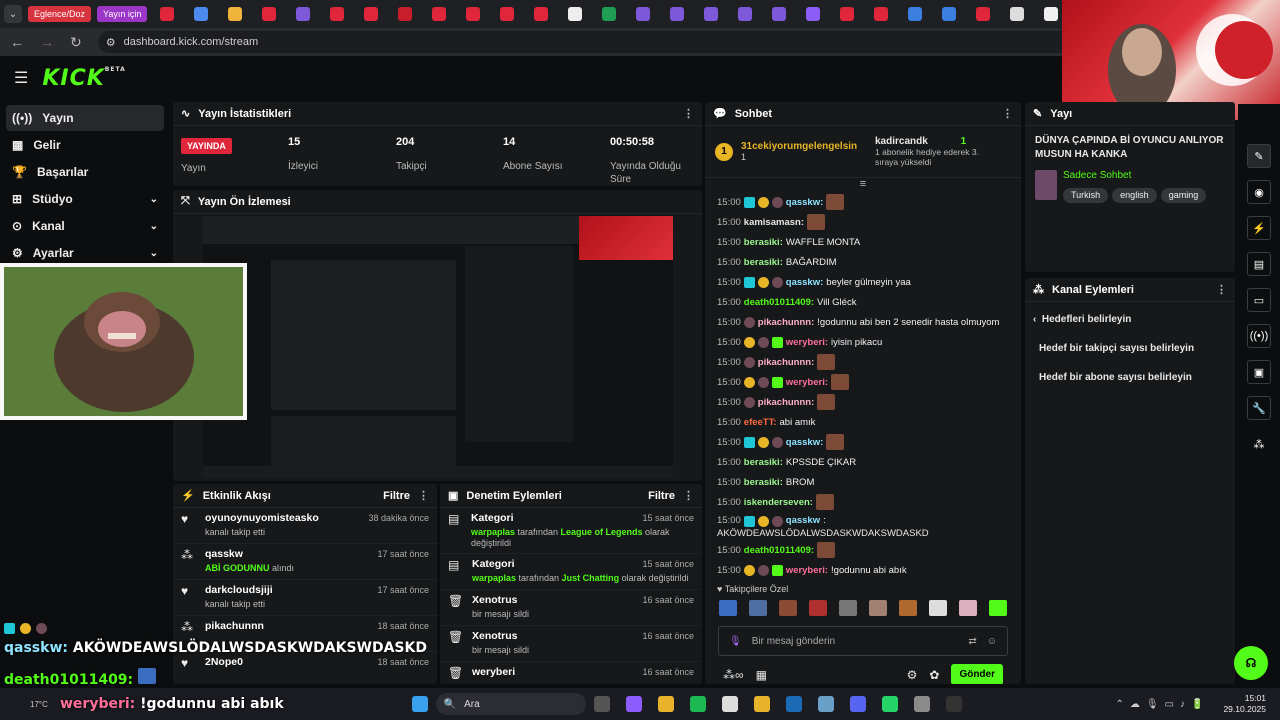 This screenshot has width=1280, height=720. What do you see at coordinates (571, 673) in the screenshot?
I see `list-item: 🗑 weryberi 16 saat önce` at bounding box center [571, 673].